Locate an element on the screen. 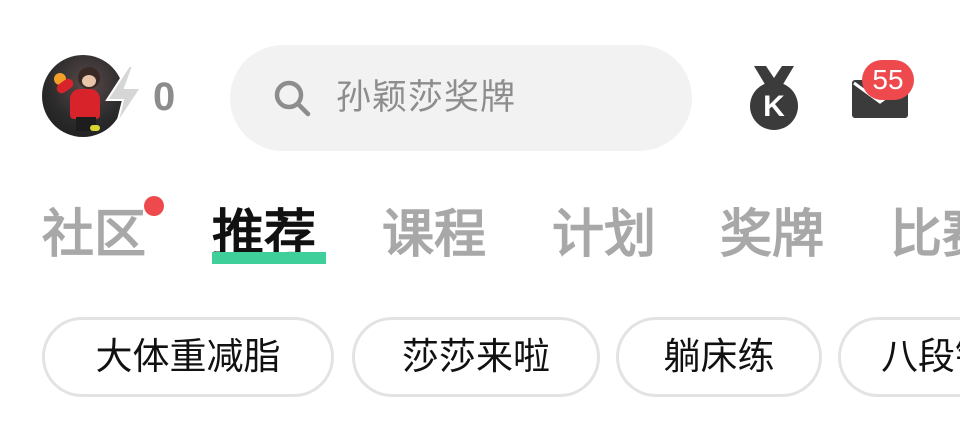  active-tab-indicator is located at coordinates (269, 258).